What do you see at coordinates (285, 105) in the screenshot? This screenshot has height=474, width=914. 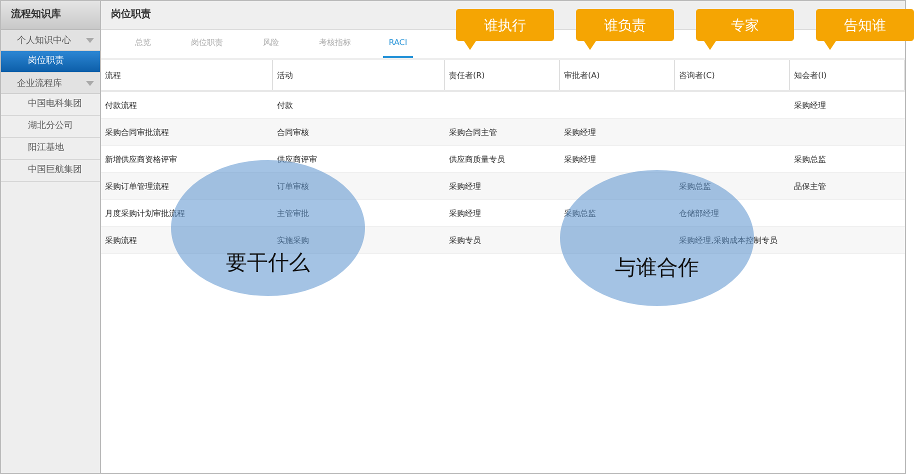 I see `table-cell: 付款` at bounding box center [285, 105].